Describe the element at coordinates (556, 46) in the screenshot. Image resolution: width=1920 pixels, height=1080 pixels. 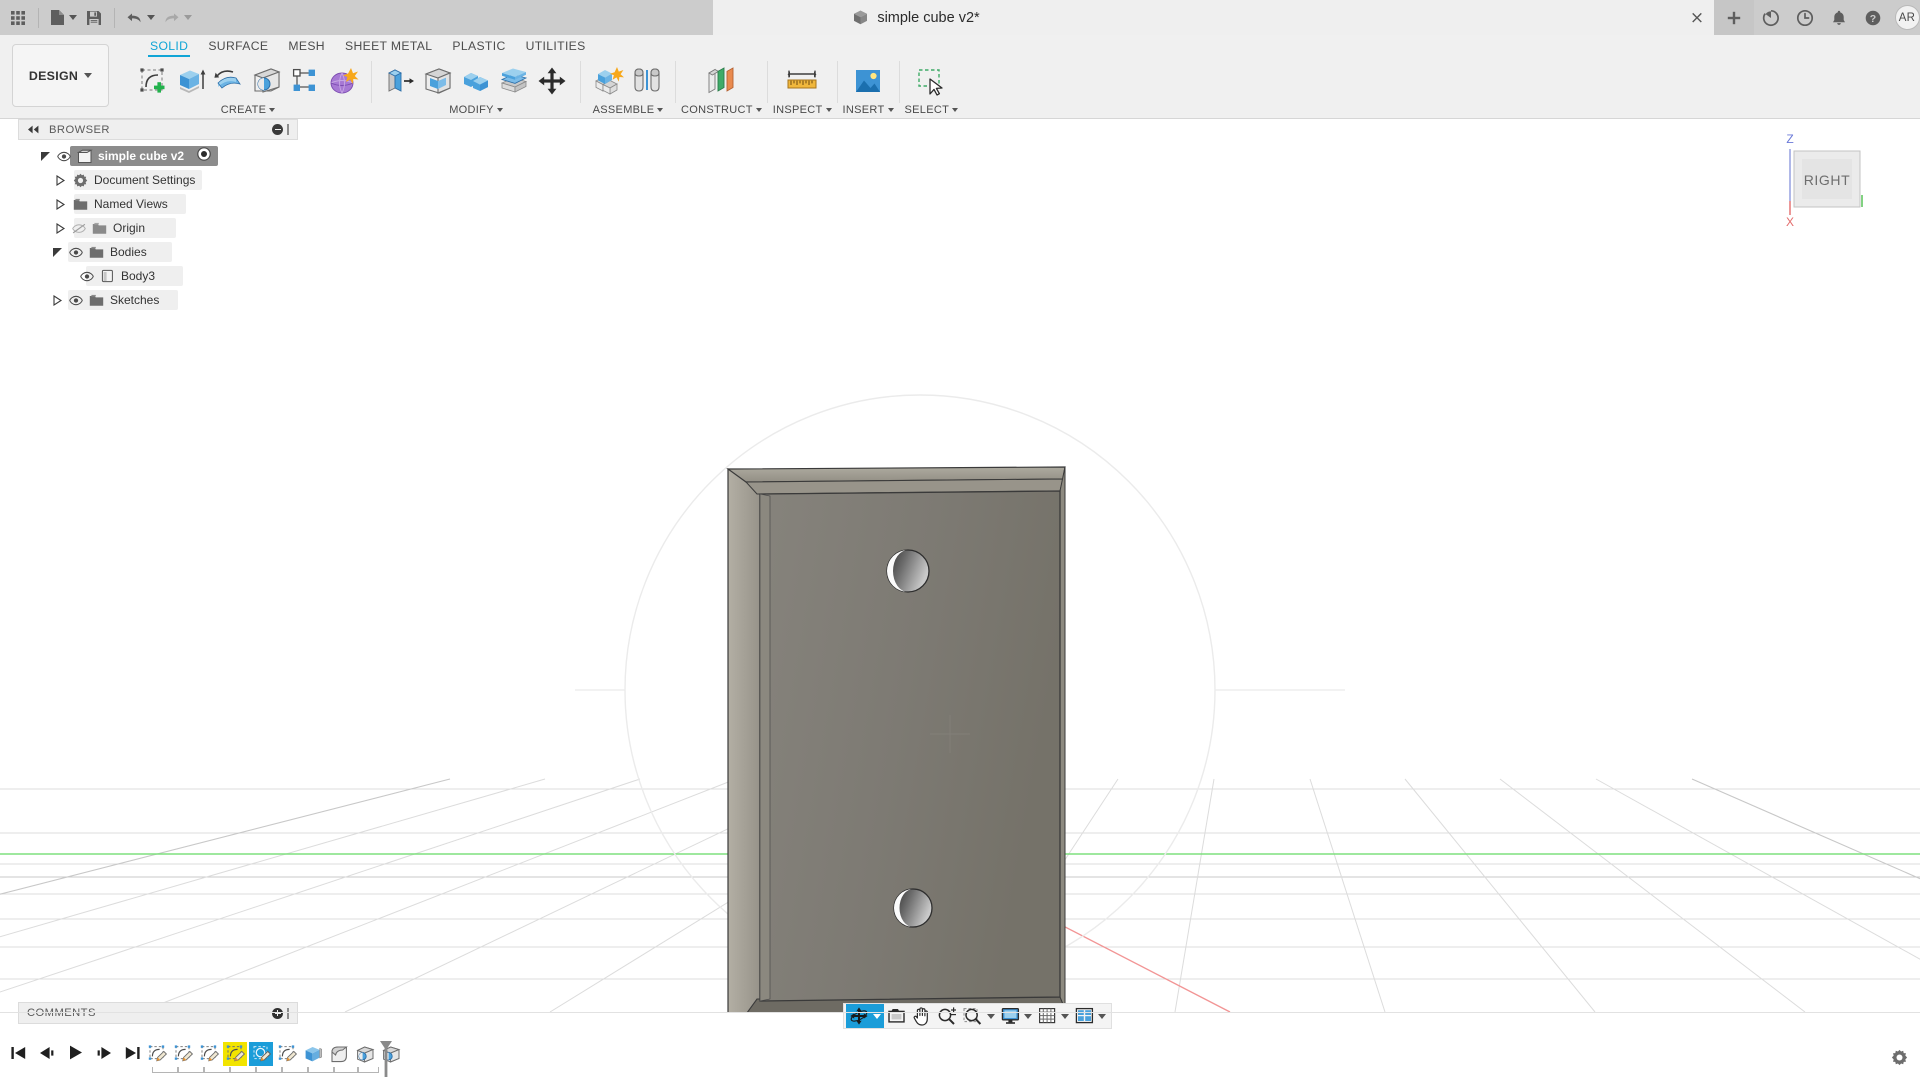
I see `tab-utilities: UTILITIES` at that location.